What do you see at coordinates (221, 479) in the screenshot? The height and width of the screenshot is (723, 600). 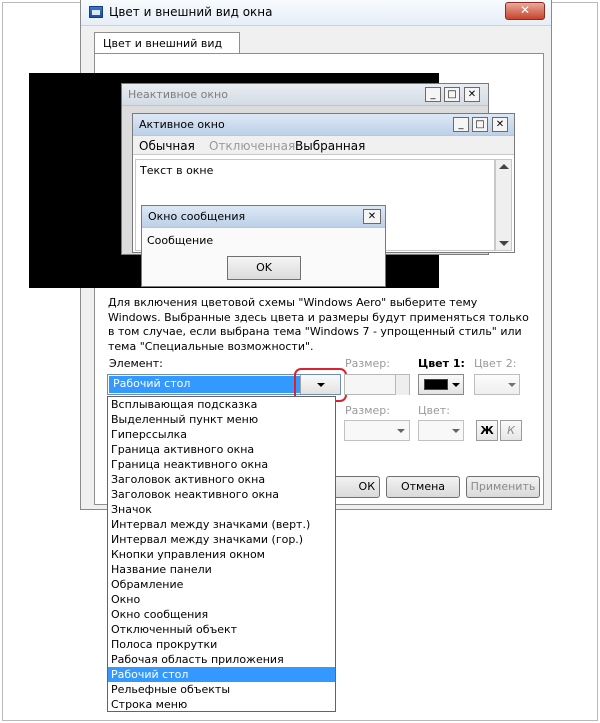 I see `dropdown-item: Заголовок активного окна` at bounding box center [221, 479].